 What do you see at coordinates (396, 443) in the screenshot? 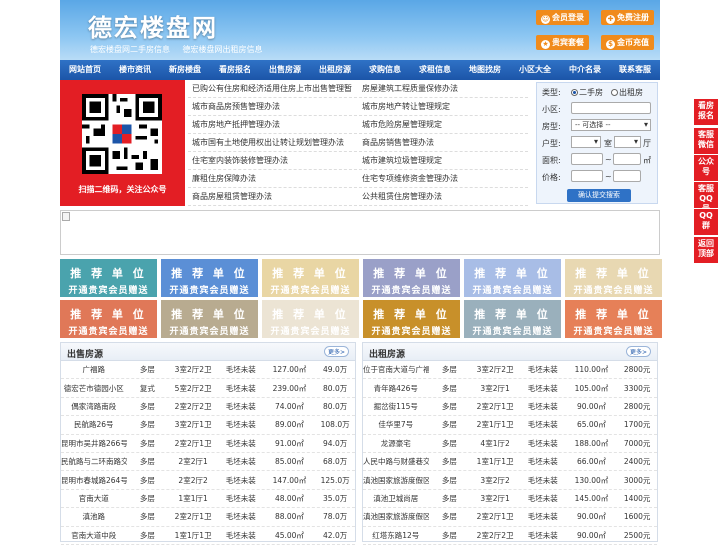
I see `listing-location: 龙源豪宅` at bounding box center [396, 443].